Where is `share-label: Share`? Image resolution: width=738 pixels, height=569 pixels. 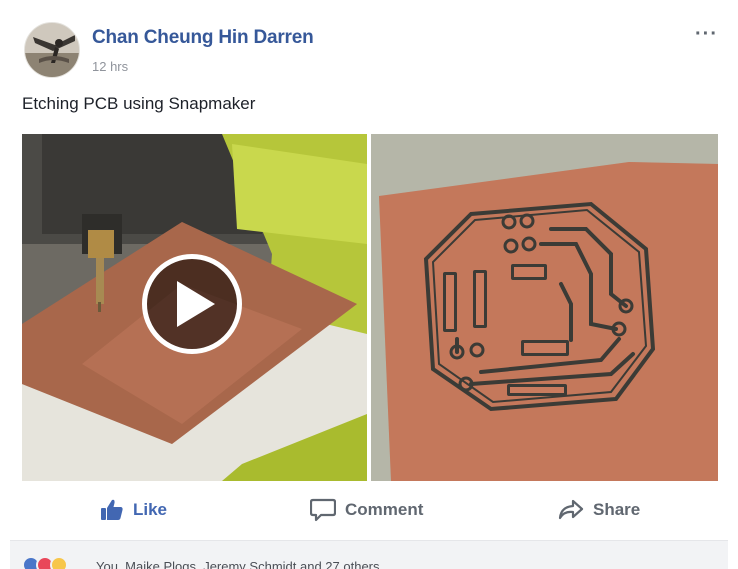 share-label: Share is located at coordinates (617, 509).